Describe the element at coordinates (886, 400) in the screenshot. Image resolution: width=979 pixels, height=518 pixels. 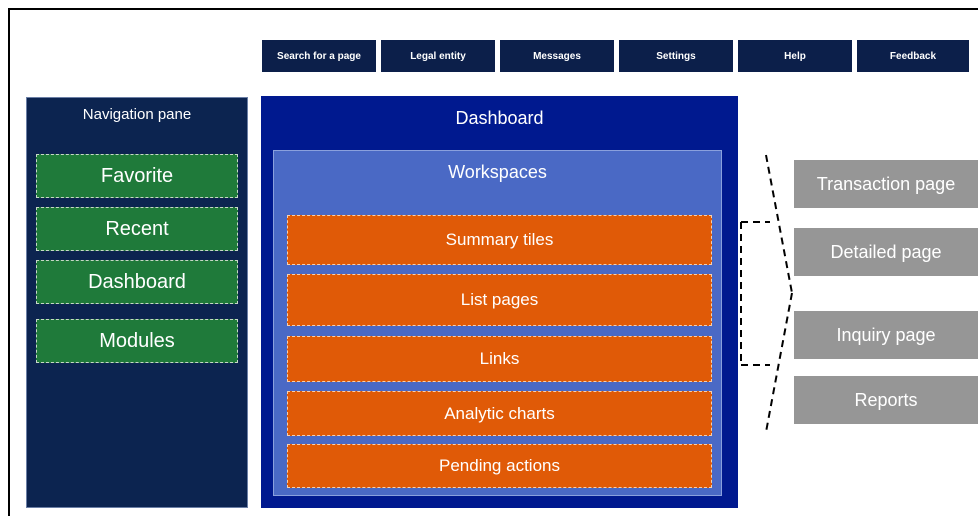
I see `reports-box: Reports` at that location.